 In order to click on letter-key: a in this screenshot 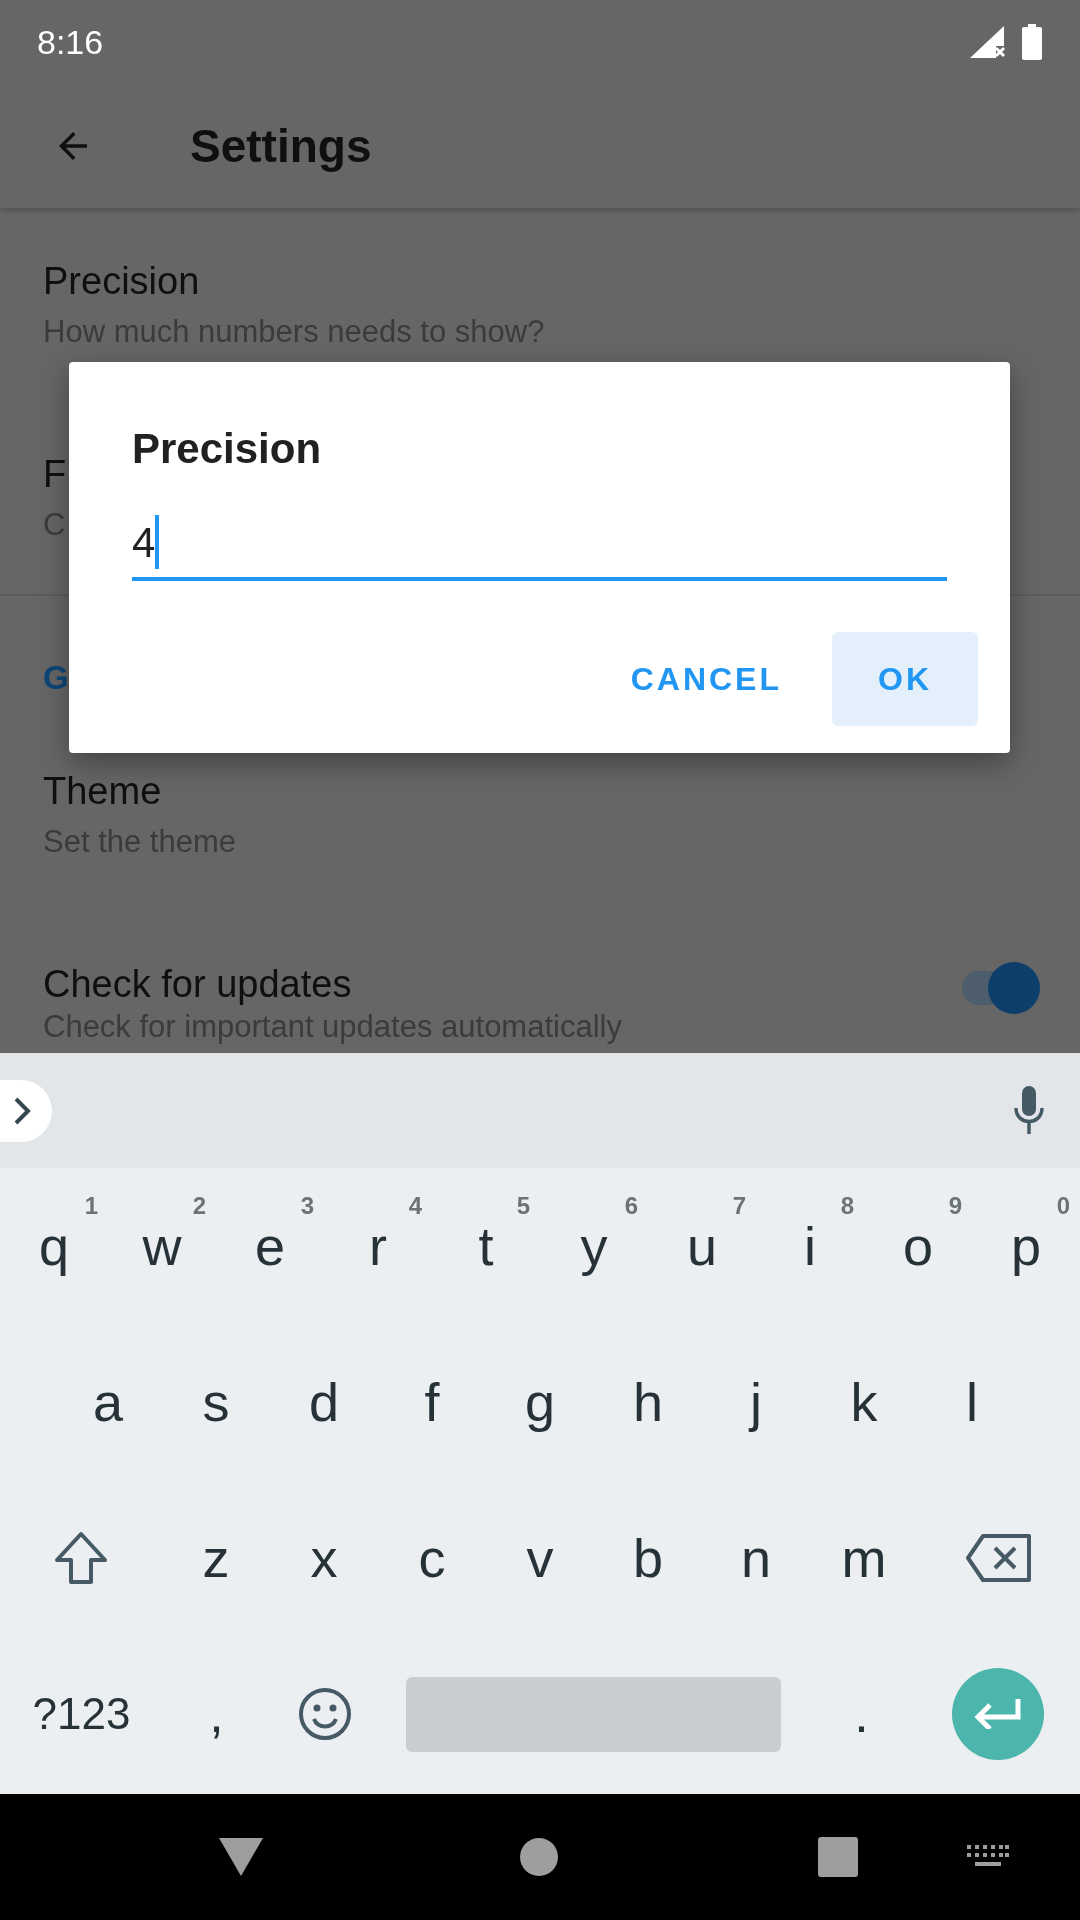, I will do `click(108, 1402)`.